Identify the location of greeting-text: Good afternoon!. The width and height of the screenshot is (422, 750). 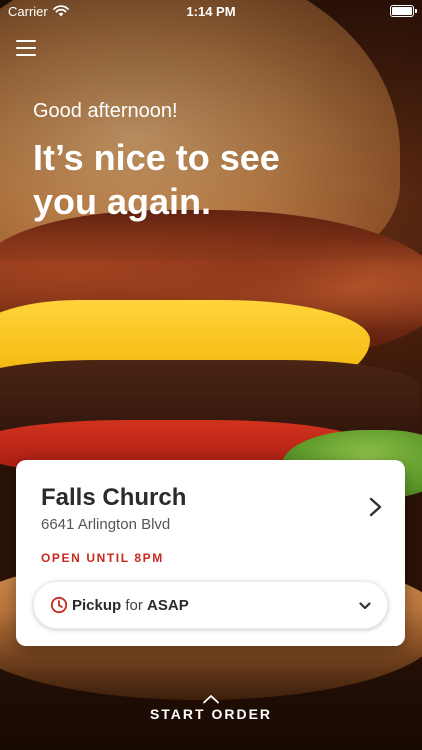
(105, 111).